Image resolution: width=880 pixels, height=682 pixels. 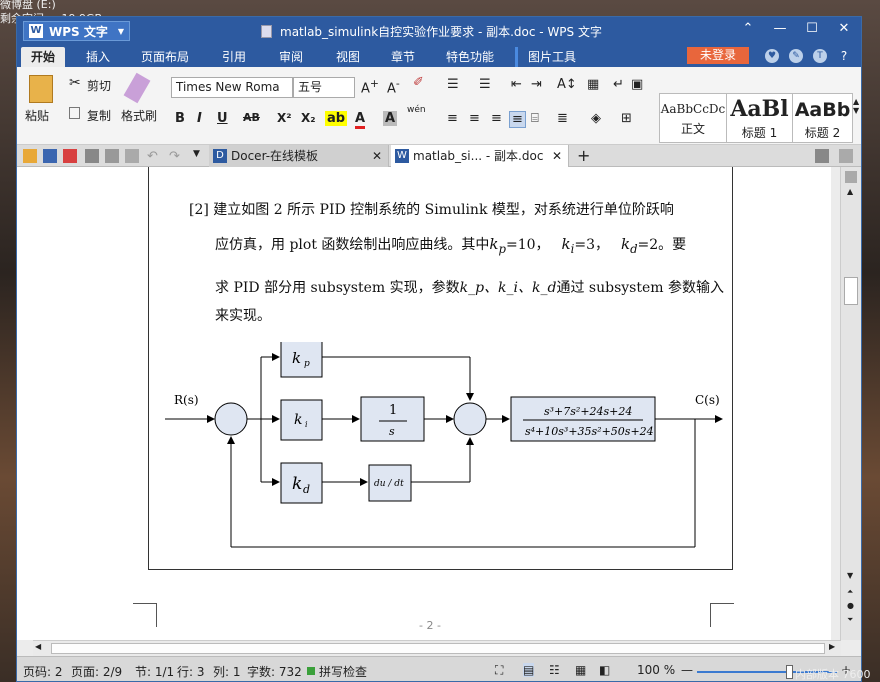 I want to click on new-tab-button: +, so click(x=583, y=155).